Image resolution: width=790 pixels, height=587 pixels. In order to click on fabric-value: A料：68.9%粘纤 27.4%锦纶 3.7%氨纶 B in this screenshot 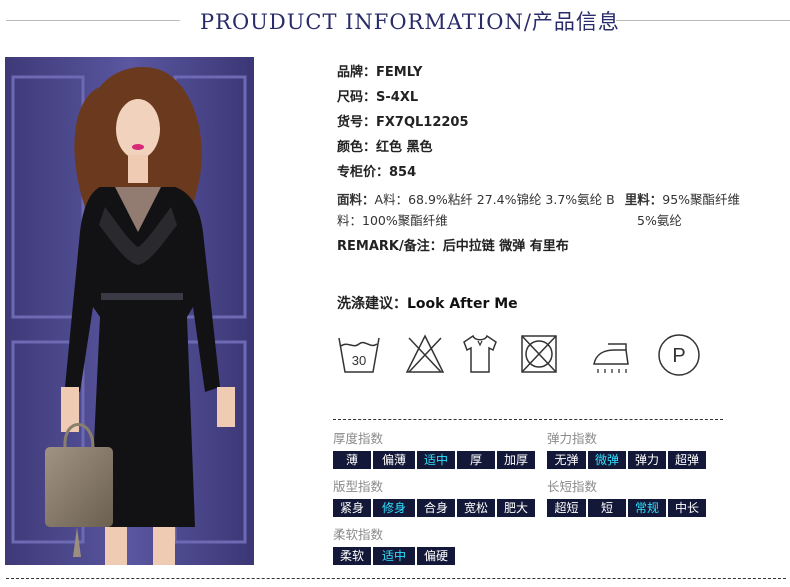, I will do `click(494, 199)`.